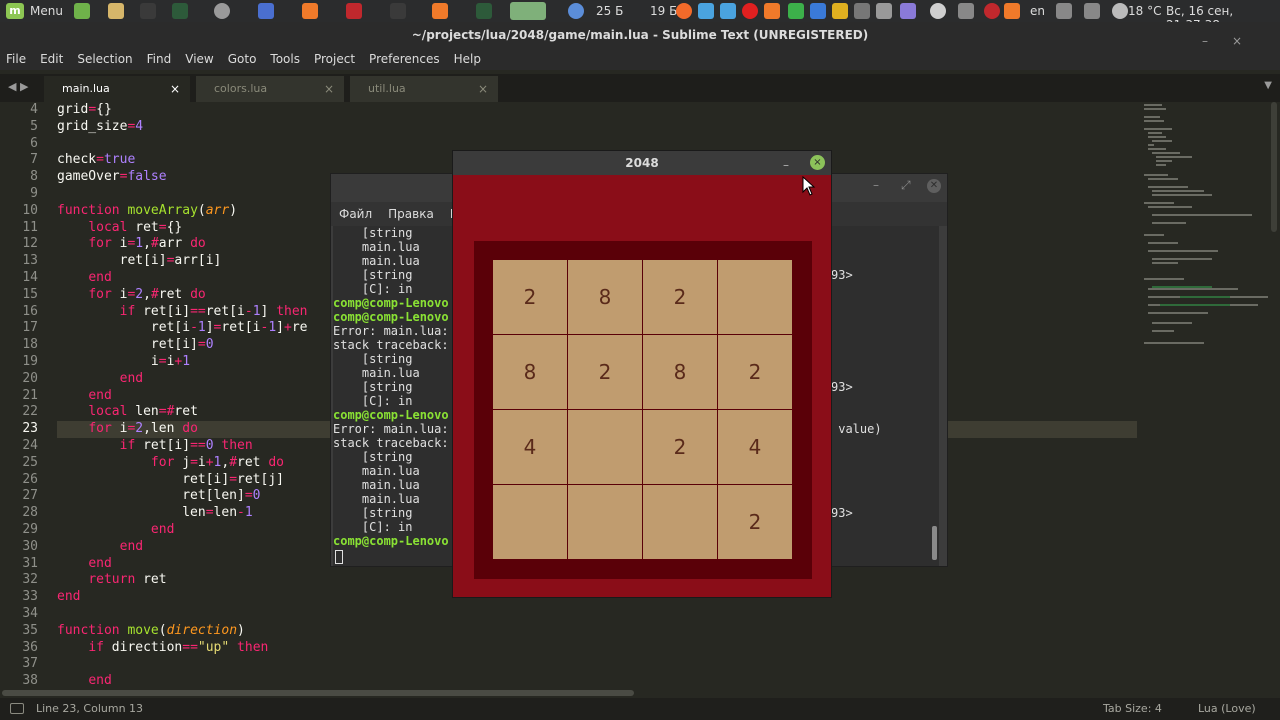 The width and height of the screenshot is (1280, 720). I want to click on vertical-scroll-thumb, so click(1274, 167).